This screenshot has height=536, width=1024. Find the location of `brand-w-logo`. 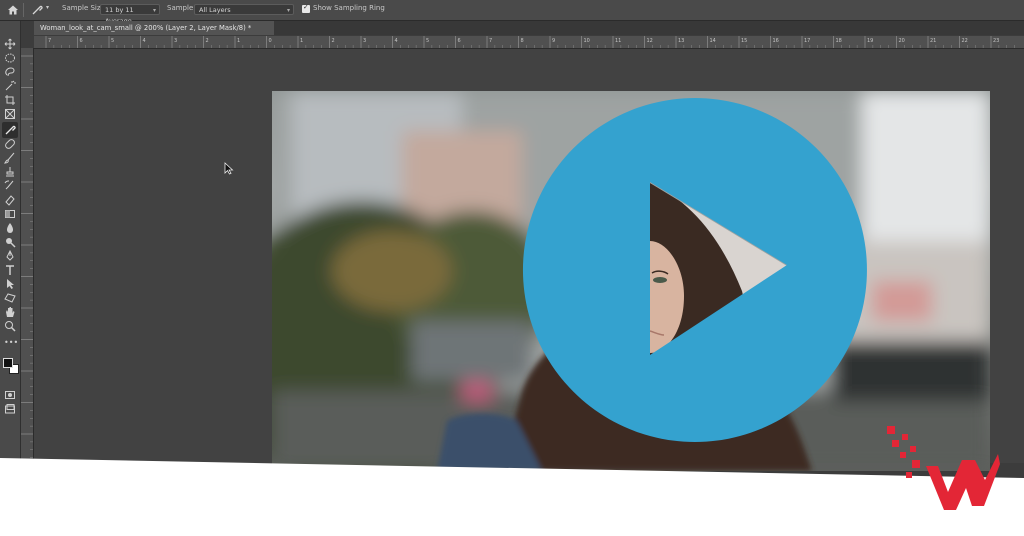

brand-w-logo is located at coordinates (943, 468).